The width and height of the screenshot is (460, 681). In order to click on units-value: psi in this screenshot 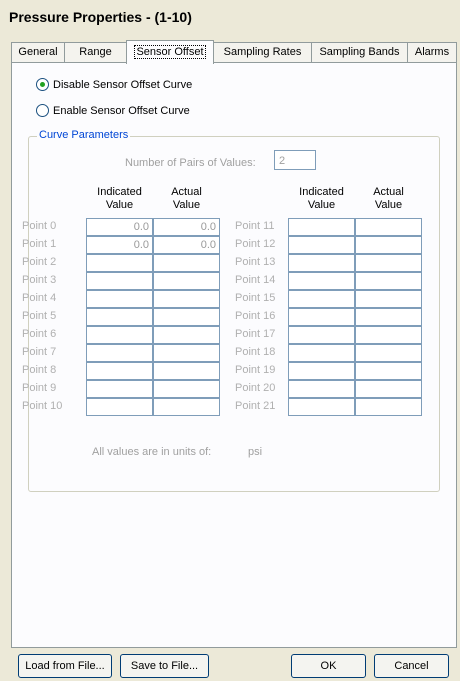, I will do `click(255, 452)`.